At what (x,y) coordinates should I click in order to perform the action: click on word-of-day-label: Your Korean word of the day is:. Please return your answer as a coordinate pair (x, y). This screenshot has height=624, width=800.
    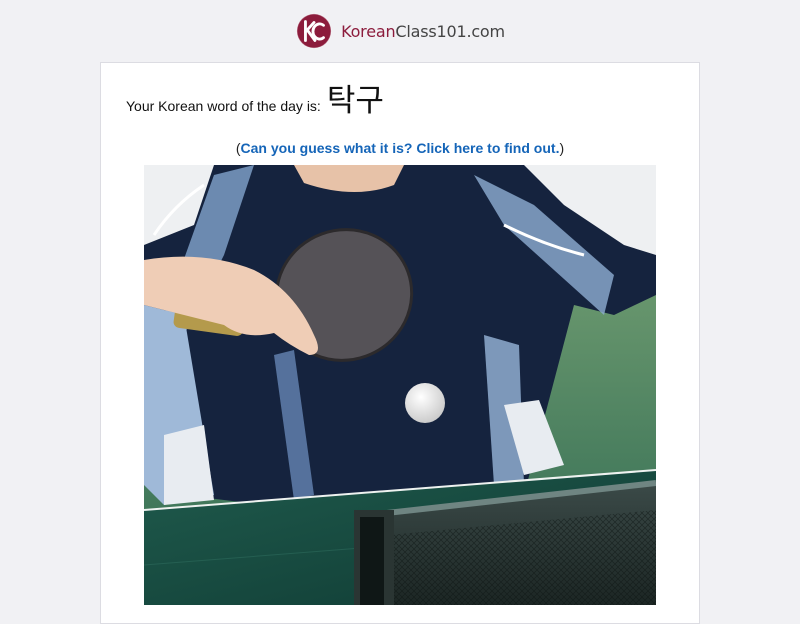
    Looking at the image, I should click on (223, 106).